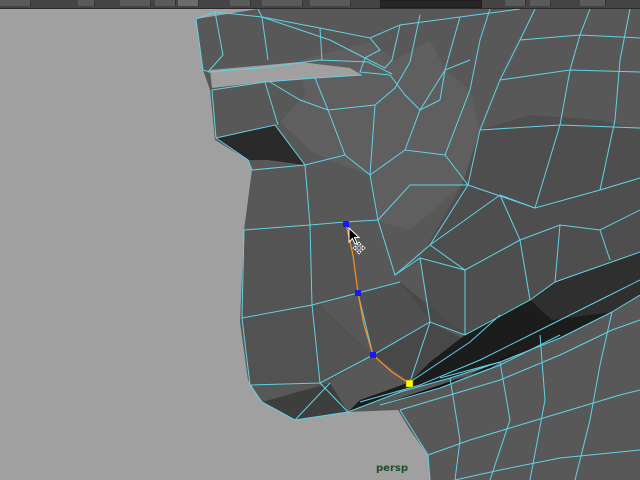  I want to click on status-toolbar, so click(320, 4).